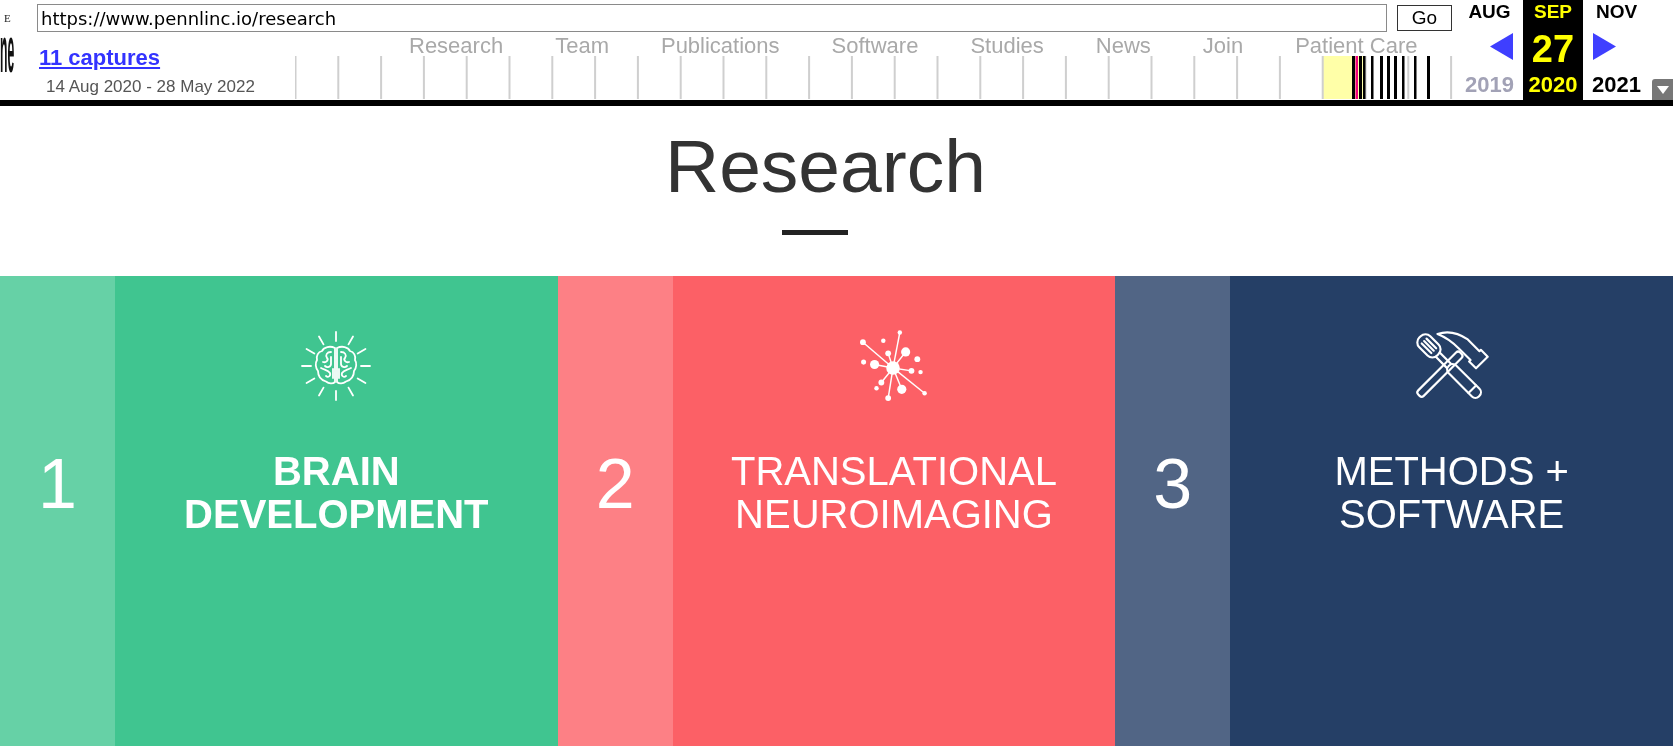 This screenshot has width=1673, height=746. I want to click on network-icon, so click(894, 366).